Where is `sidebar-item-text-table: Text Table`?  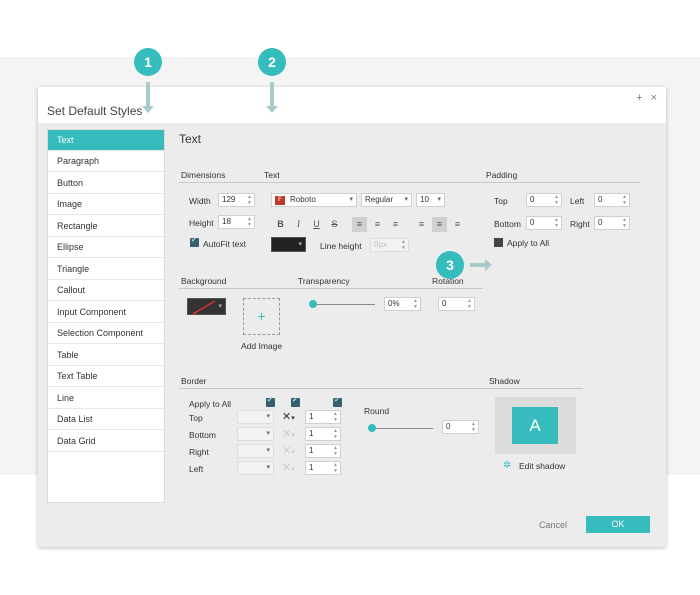
sidebar-item-text-table: Text Table is located at coordinates (106, 376).